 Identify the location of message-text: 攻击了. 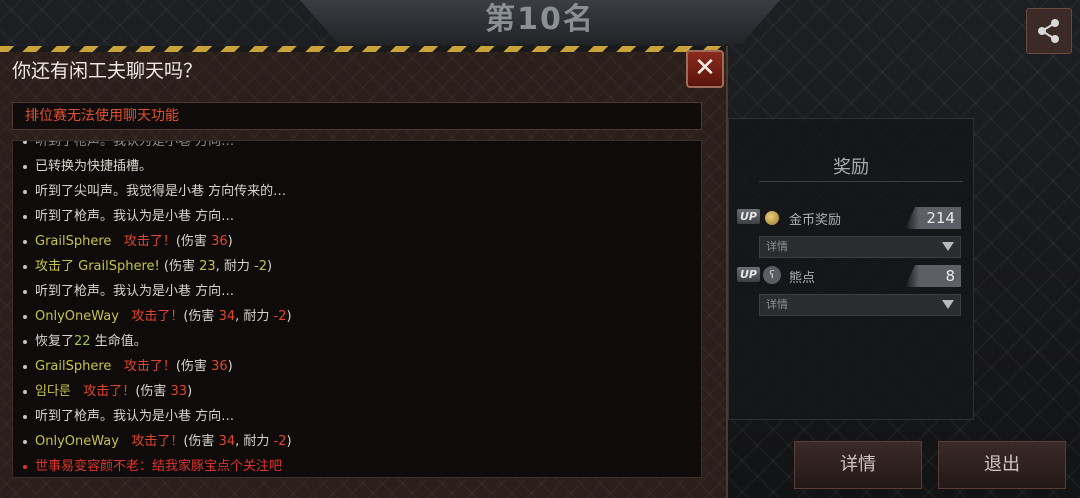
(57, 266).